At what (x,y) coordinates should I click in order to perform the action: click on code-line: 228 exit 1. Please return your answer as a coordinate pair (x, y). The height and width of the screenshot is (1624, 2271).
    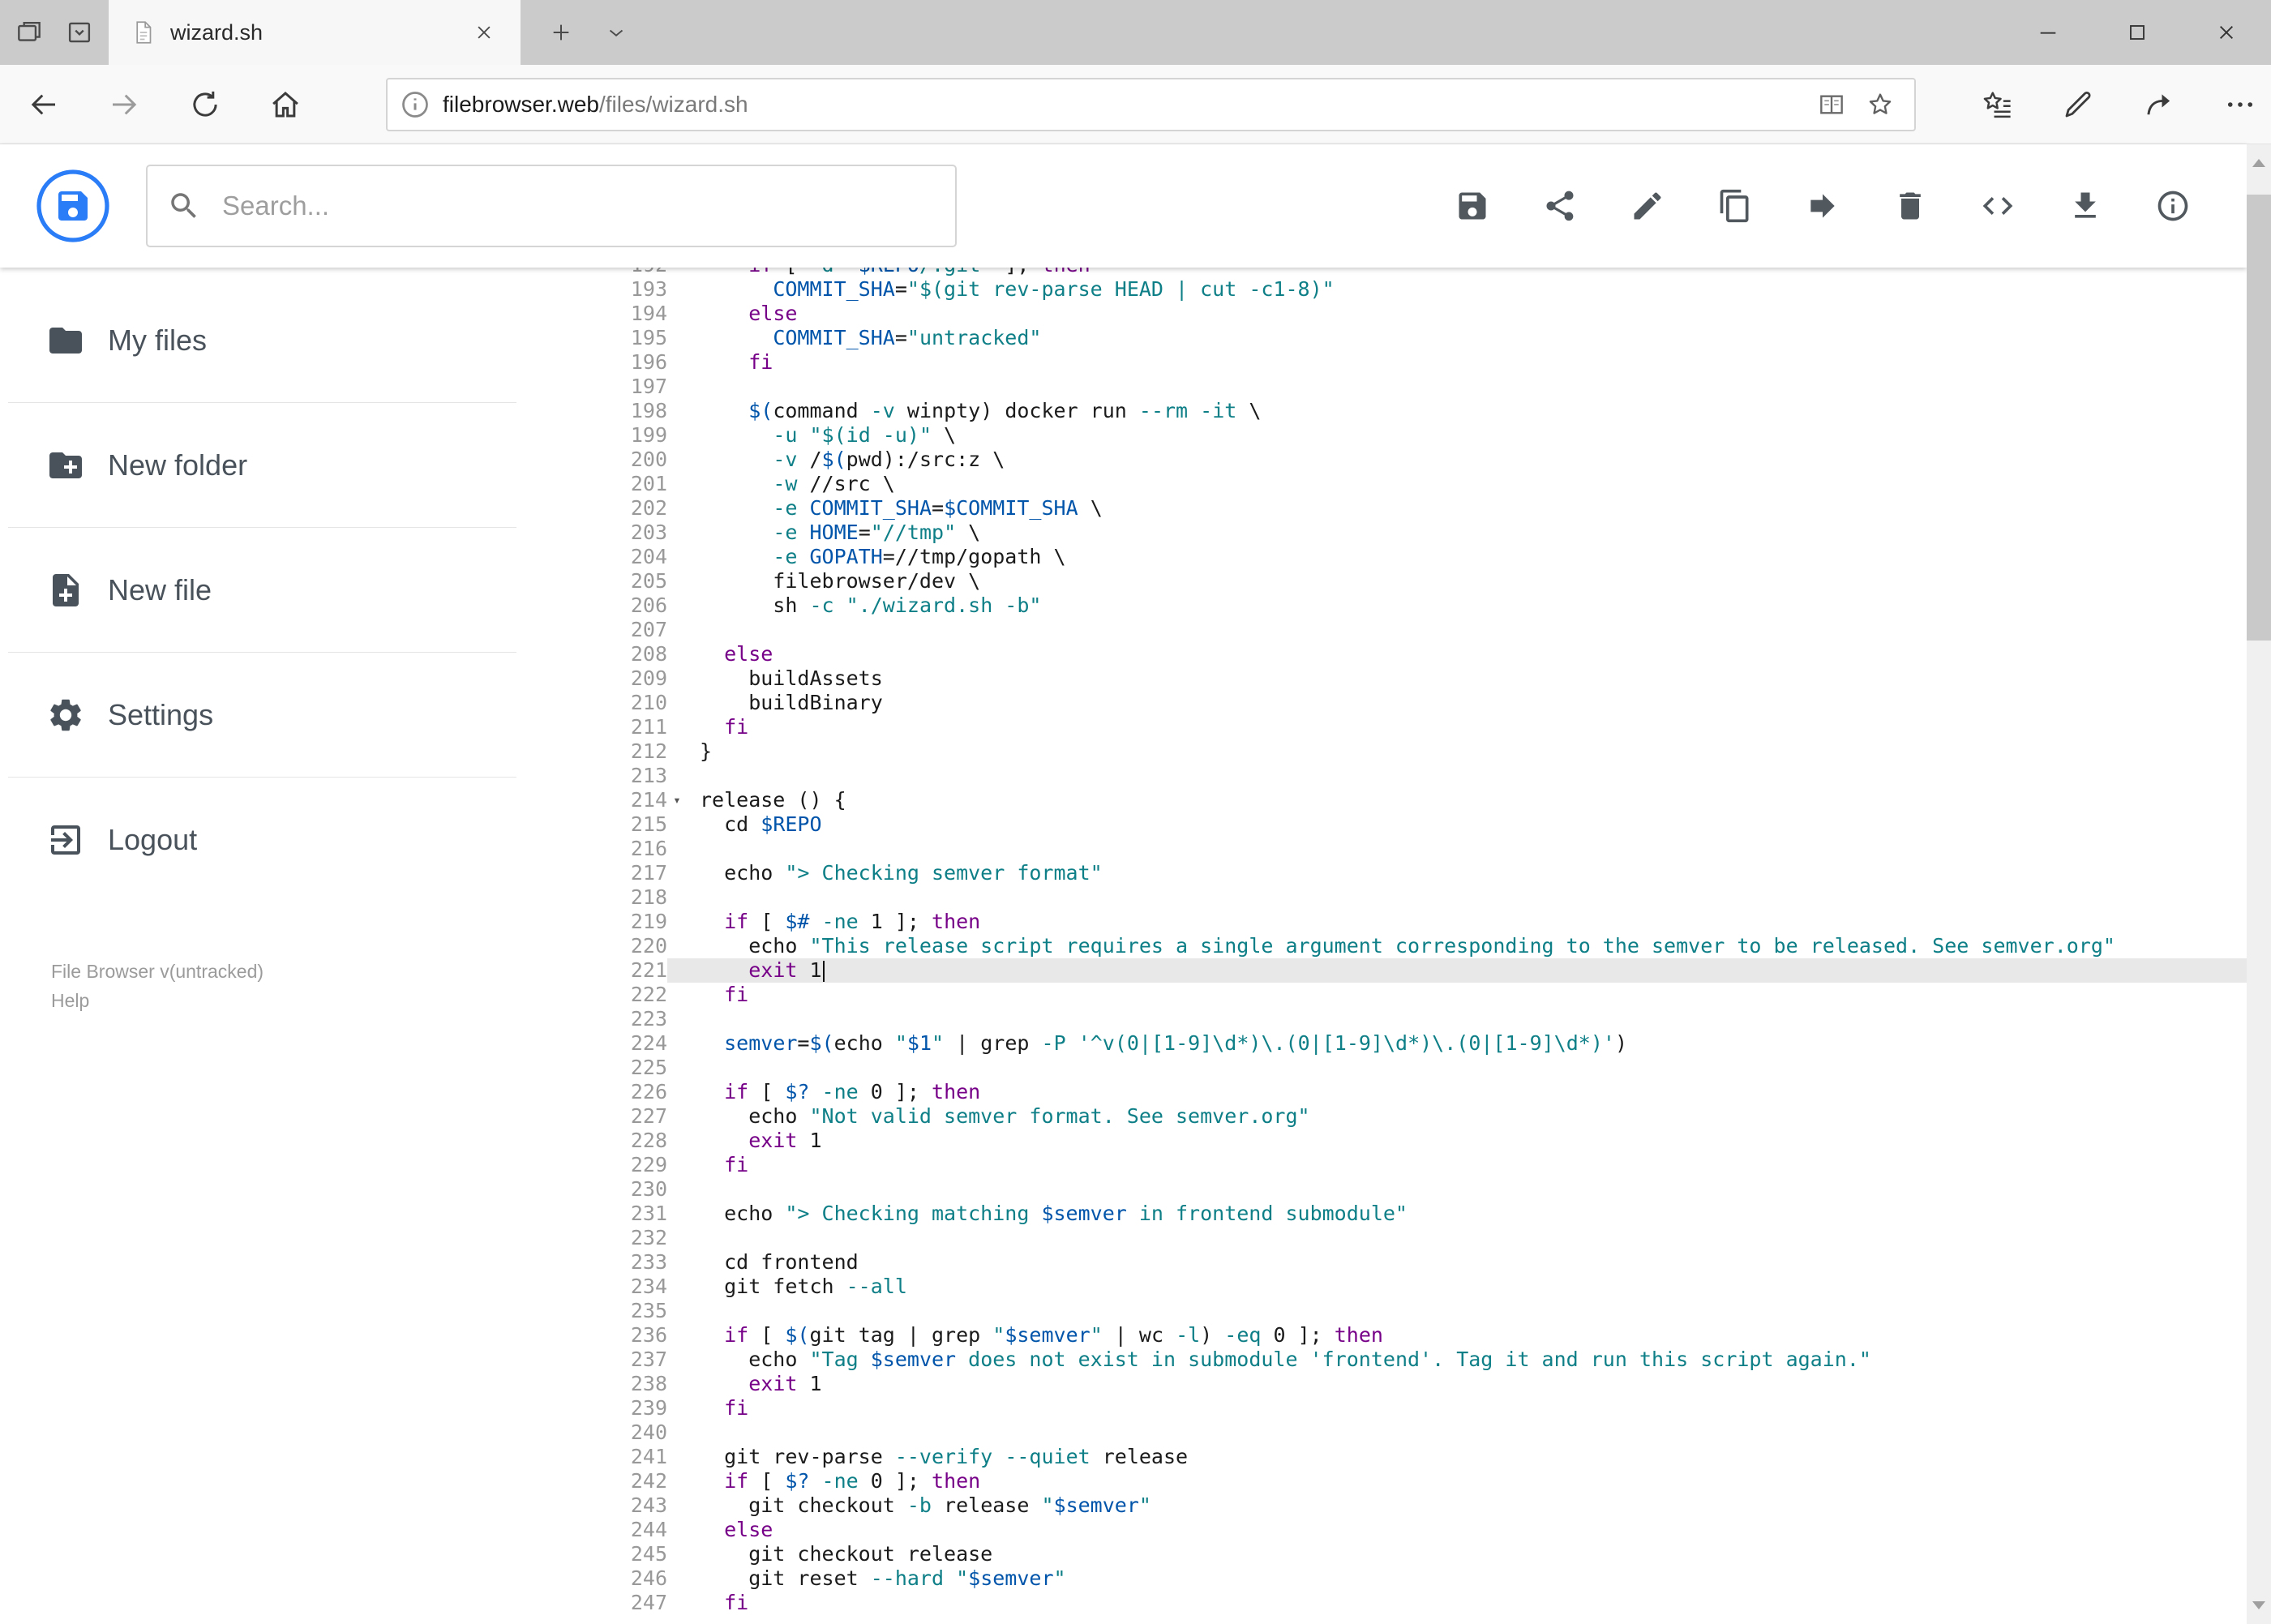
    Looking at the image, I should click on (1384, 1141).